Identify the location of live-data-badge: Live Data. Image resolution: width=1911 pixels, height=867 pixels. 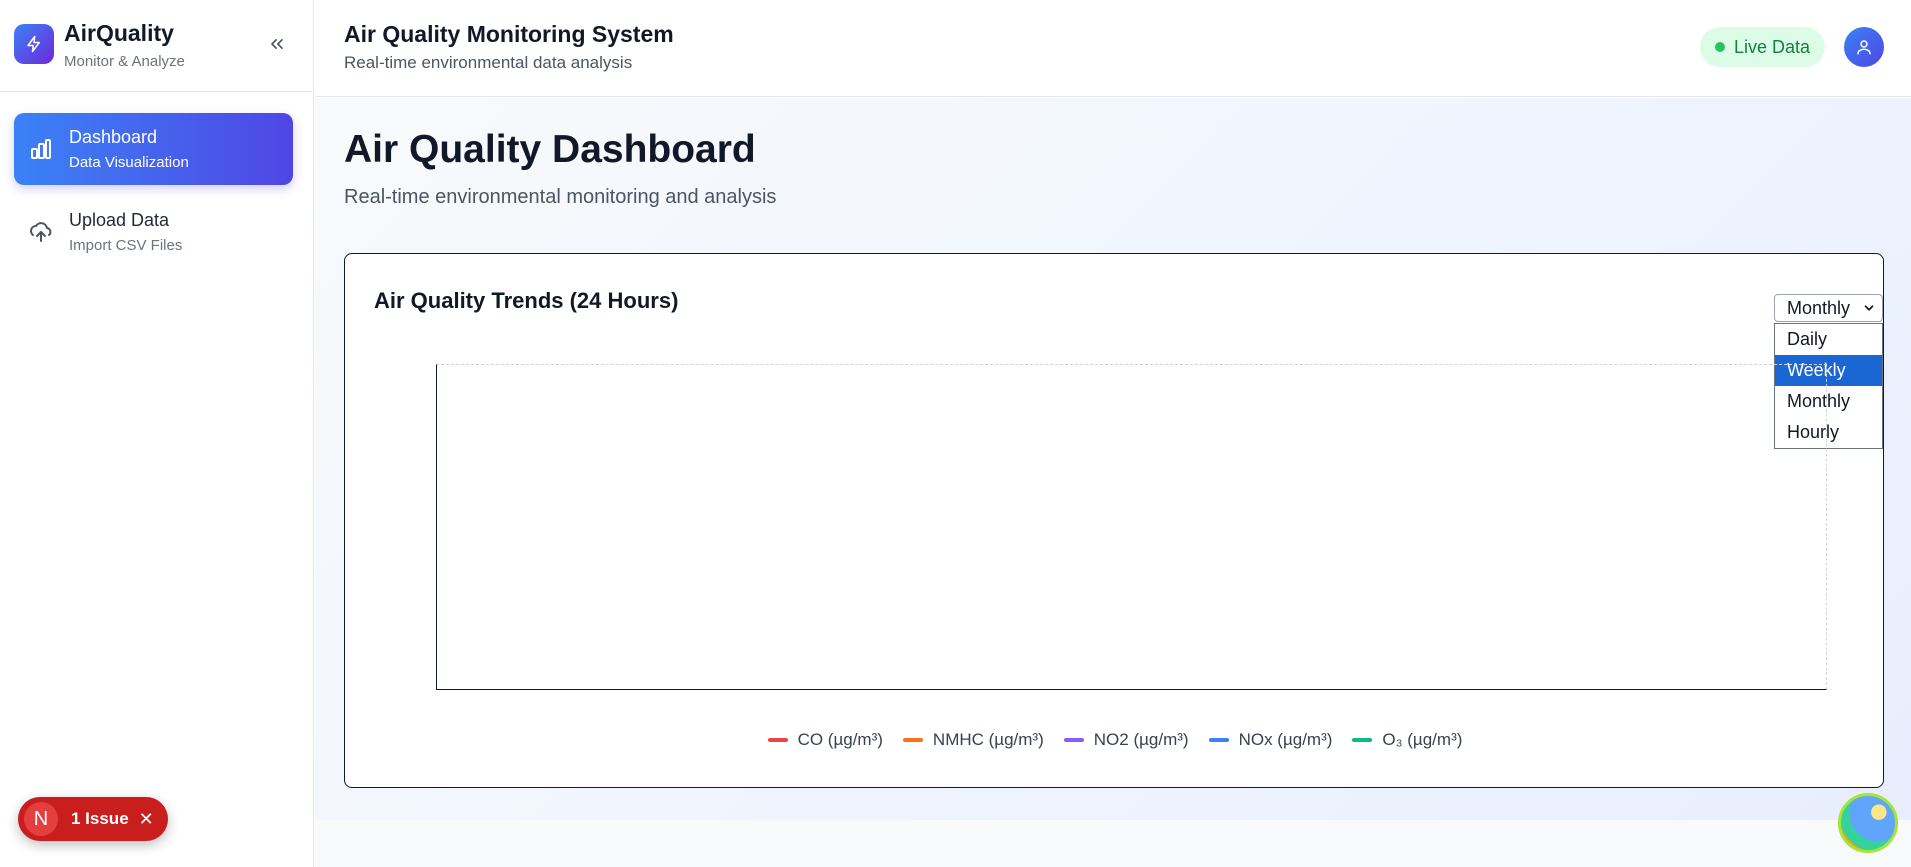
(1762, 47).